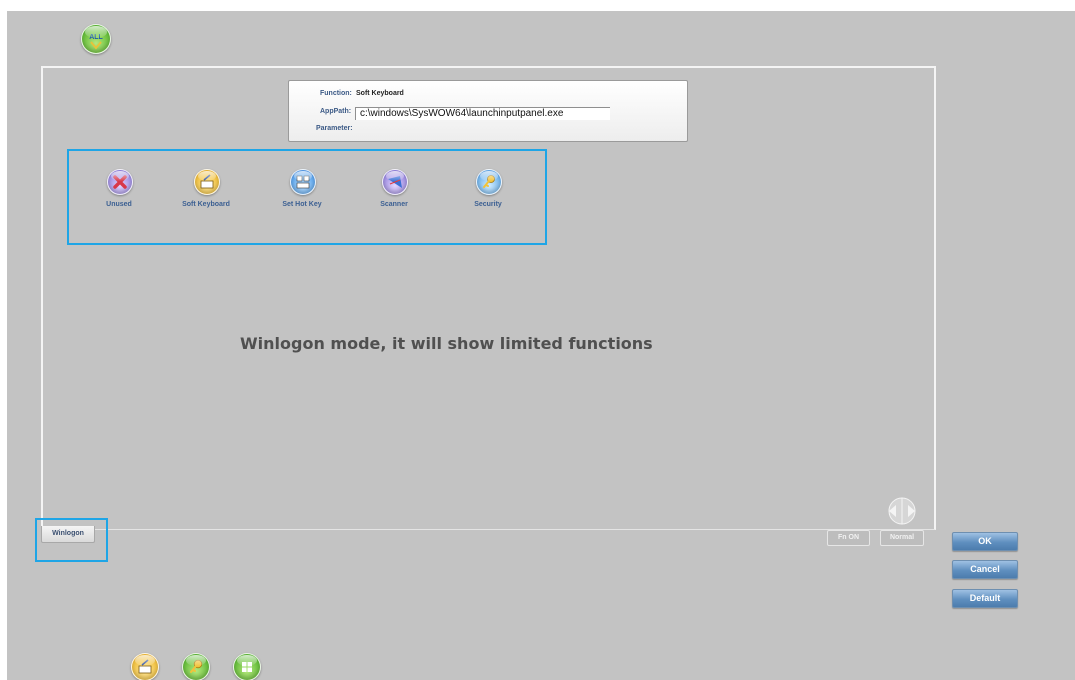  I want to click on cancel-button: Cancel, so click(985, 569).